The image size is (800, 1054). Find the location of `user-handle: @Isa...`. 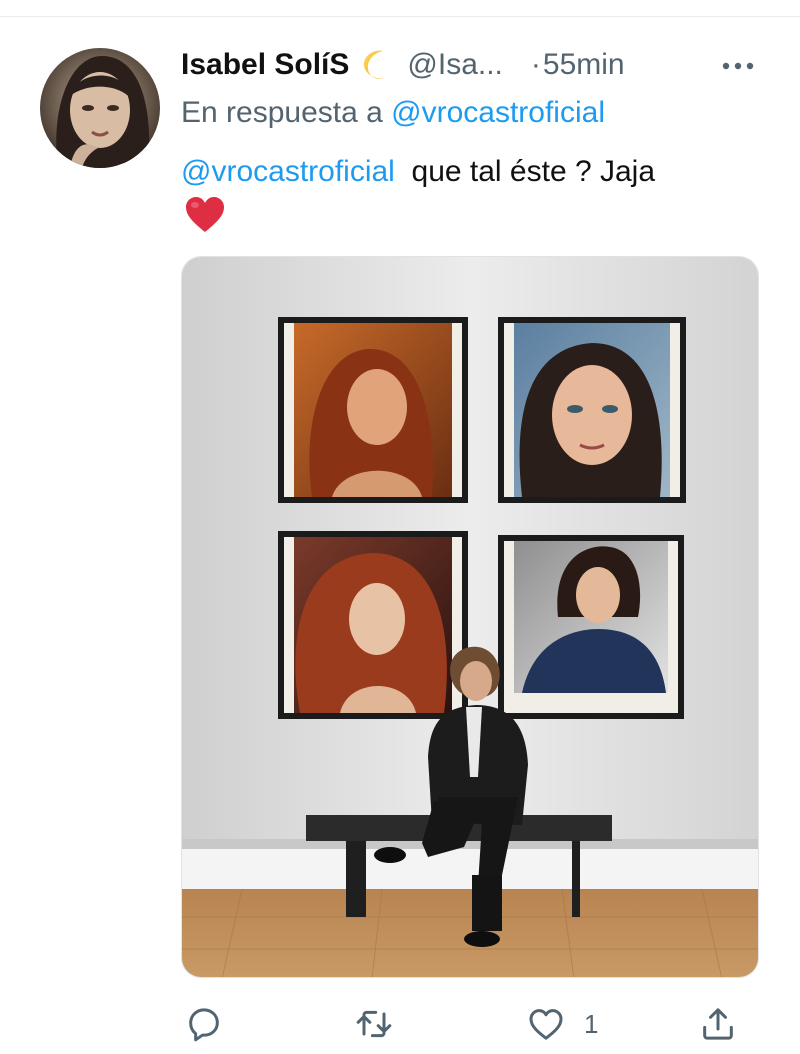

user-handle: @Isa... is located at coordinates (454, 65).